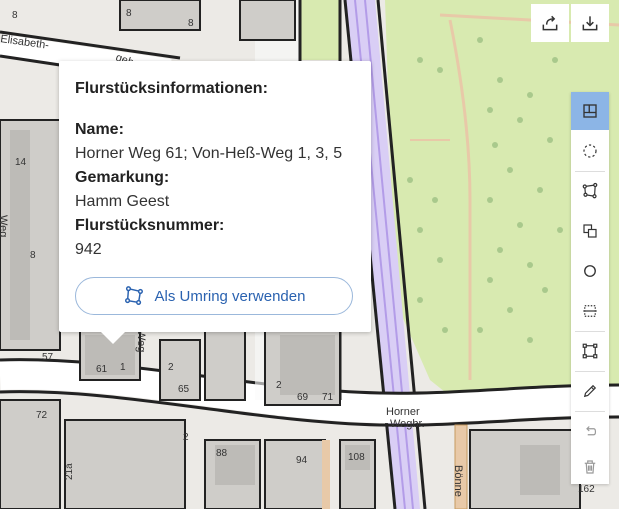 This screenshot has height=509, width=619. I want to click on green-patch, so click(320, 30).